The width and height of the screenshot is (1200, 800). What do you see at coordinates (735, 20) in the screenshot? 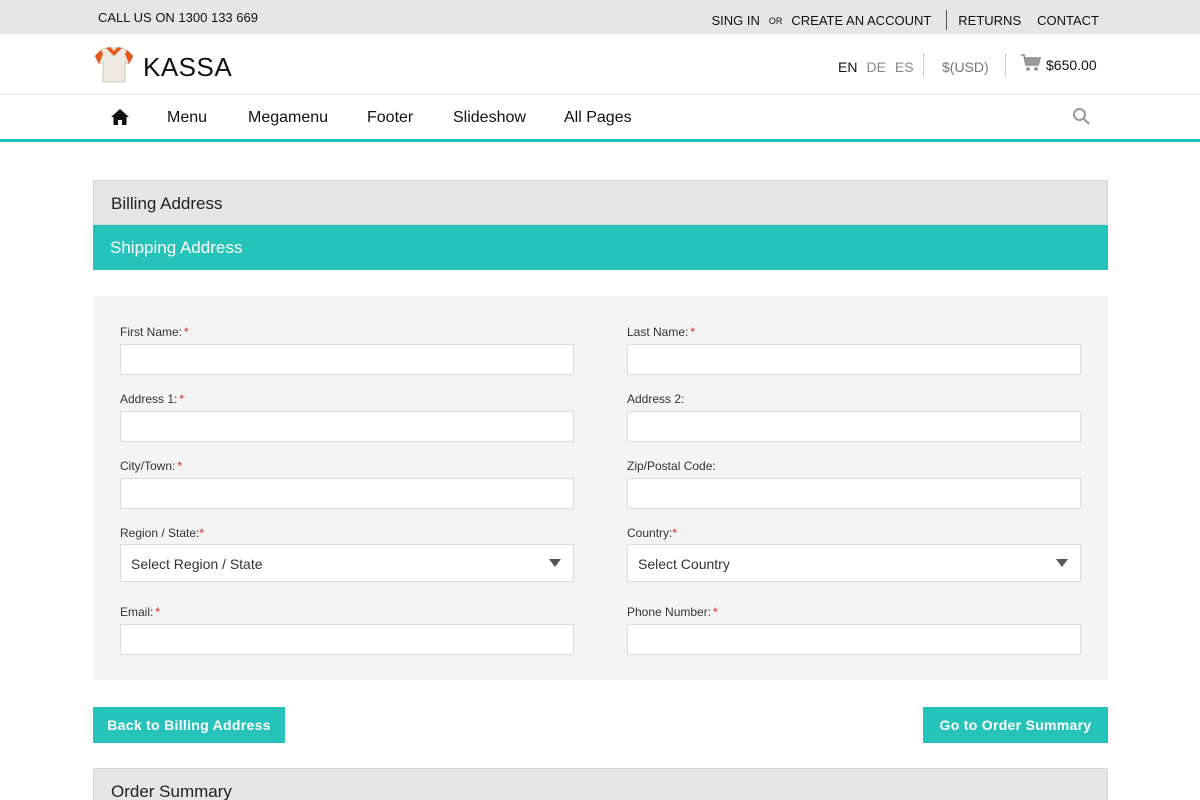
I see `signin-link: SING IN` at bounding box center [735, 20].